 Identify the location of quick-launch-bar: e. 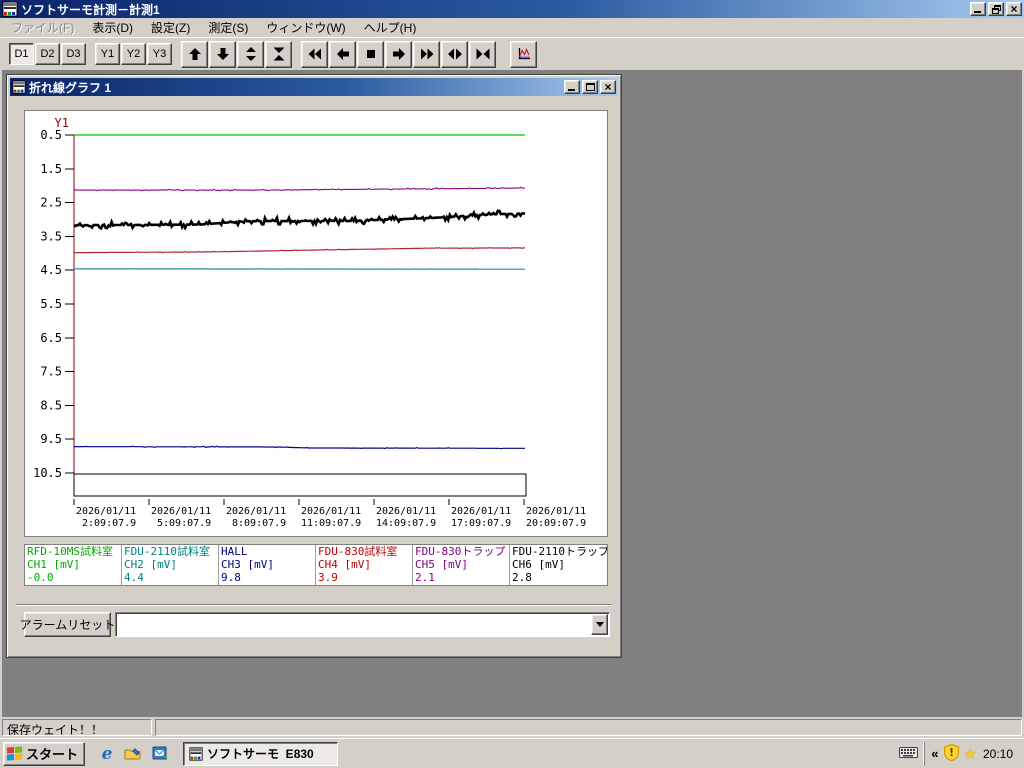
(133, 754).